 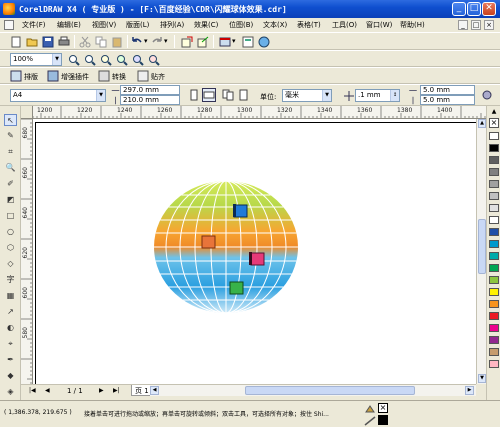 What do you see at coordinates (10, 312) in the screenshot?
I see `dimension-tool-icon: ↗` at bounding box center [10, 312].